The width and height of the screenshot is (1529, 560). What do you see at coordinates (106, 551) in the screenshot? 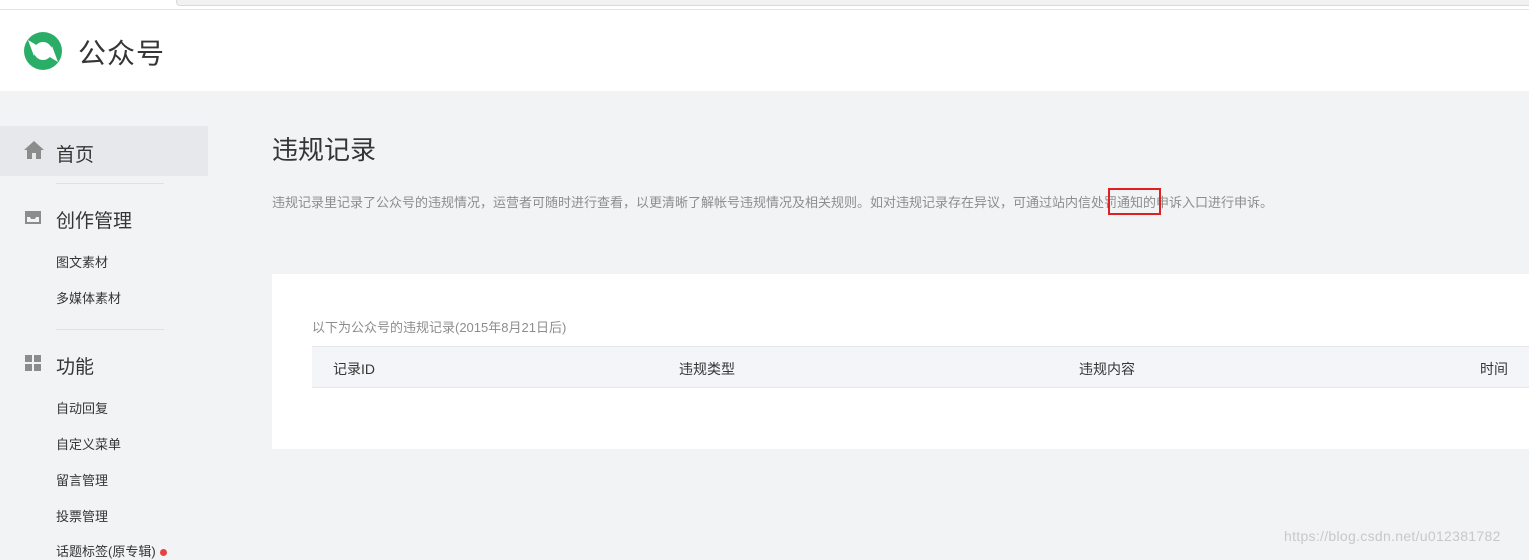
I see `sidebar-item-topic-tags-label: 话题标签(原专辑)` at bounding box center [106, 551].